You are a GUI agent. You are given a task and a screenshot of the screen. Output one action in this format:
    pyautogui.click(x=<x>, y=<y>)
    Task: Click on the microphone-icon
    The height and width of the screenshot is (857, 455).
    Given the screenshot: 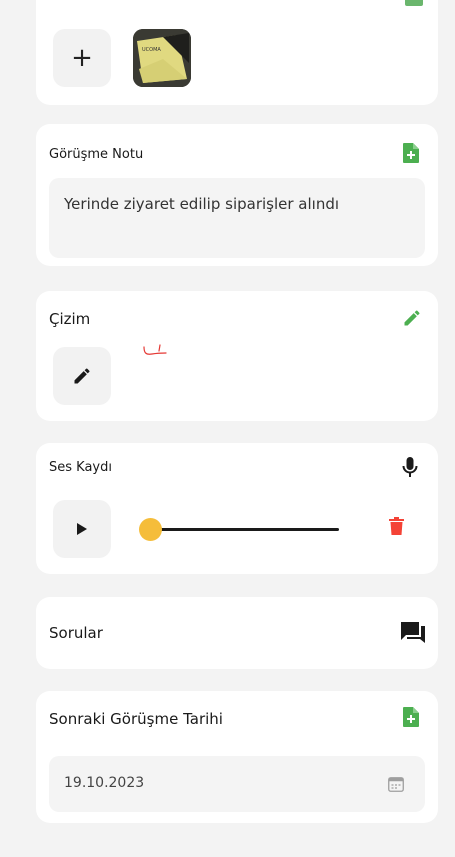 What is the action you would take?
    pyautogui.click(x=410, y=468)
    